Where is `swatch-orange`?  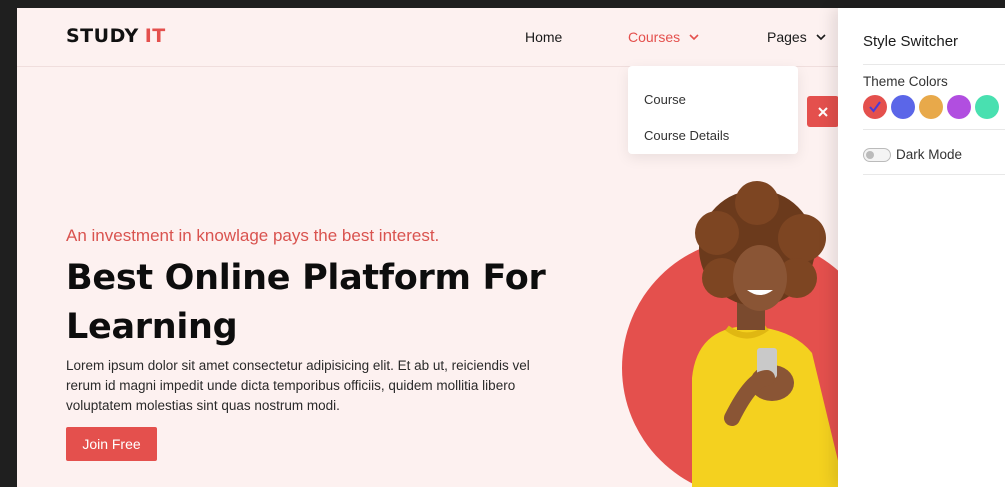 swatch-orange is located at coordinates (931, 107).